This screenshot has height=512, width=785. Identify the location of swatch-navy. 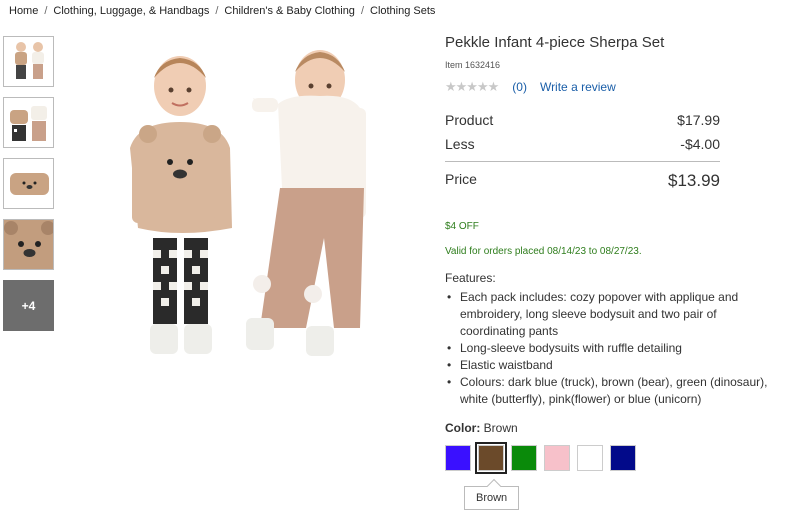
(623, 458).